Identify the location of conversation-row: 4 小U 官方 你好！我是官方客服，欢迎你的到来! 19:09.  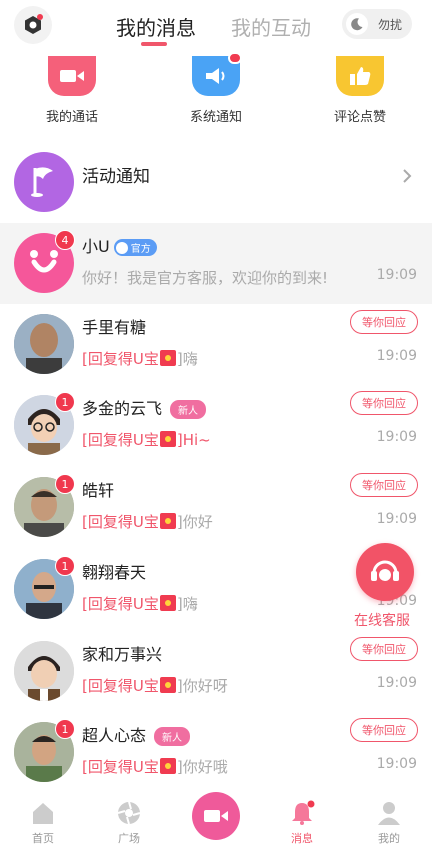
(216, 263).